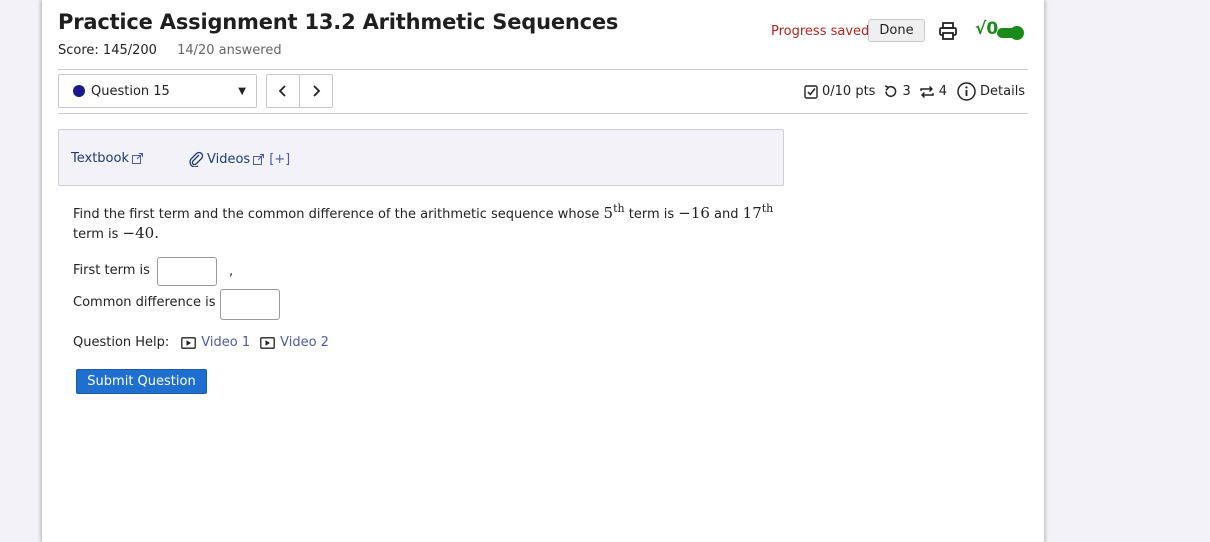 Image resolution: width=1210 pixels, height=542 pixels. What do you see at coordinates (144, 302) in the screenshot?
I see `common-difference-label: Common difference is` at bounding box center [144, 302].